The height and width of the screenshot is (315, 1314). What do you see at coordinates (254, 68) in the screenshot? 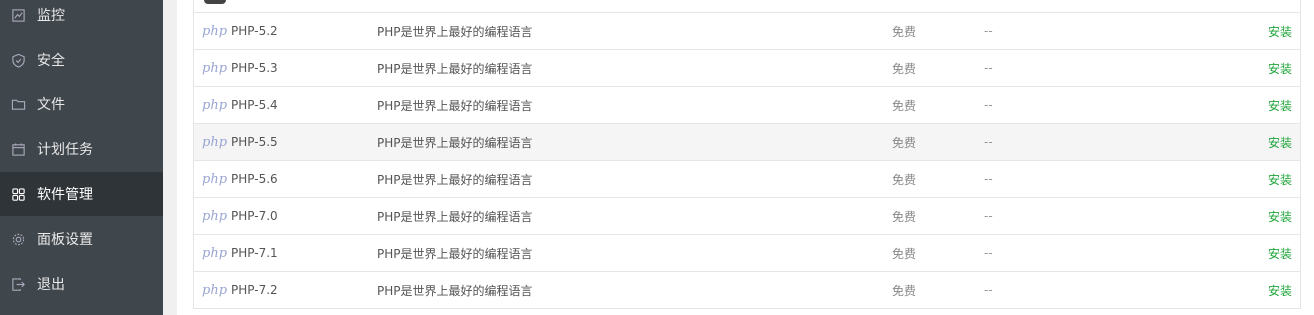
I see `software-name: PHP-5.3` at bounding box center [254, 68].